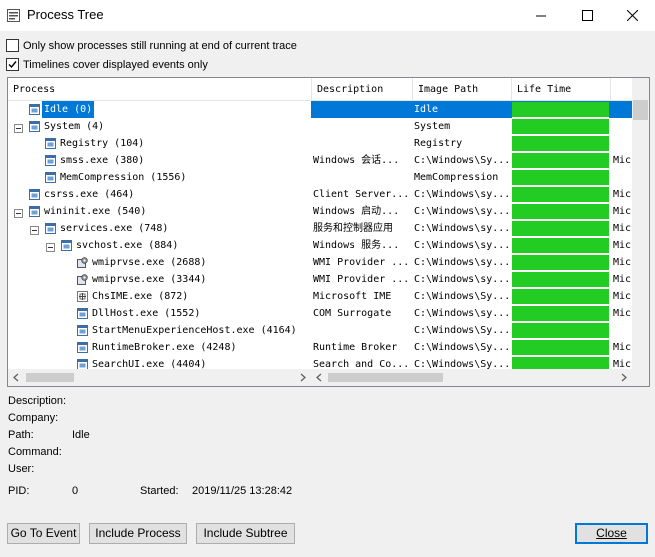  Describe the element at coordinates (471, 377) in the screenshot. I see `details-scrollbar` at that location.